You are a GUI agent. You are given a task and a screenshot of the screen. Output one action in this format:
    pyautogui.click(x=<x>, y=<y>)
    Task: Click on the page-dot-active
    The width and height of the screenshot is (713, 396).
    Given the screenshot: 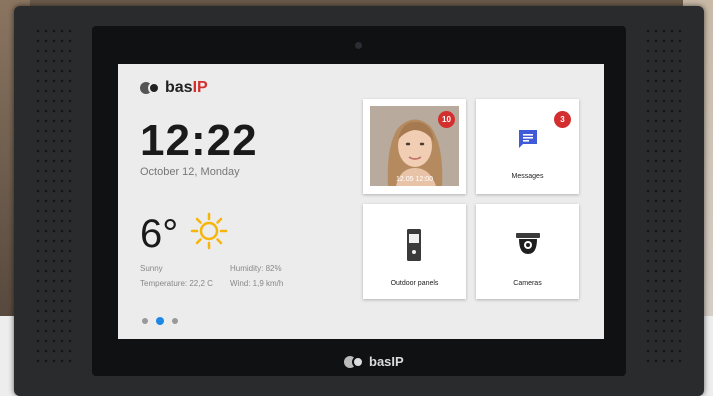 What is the action you would take?
    pyautogui.click(x=160, y=321)
    